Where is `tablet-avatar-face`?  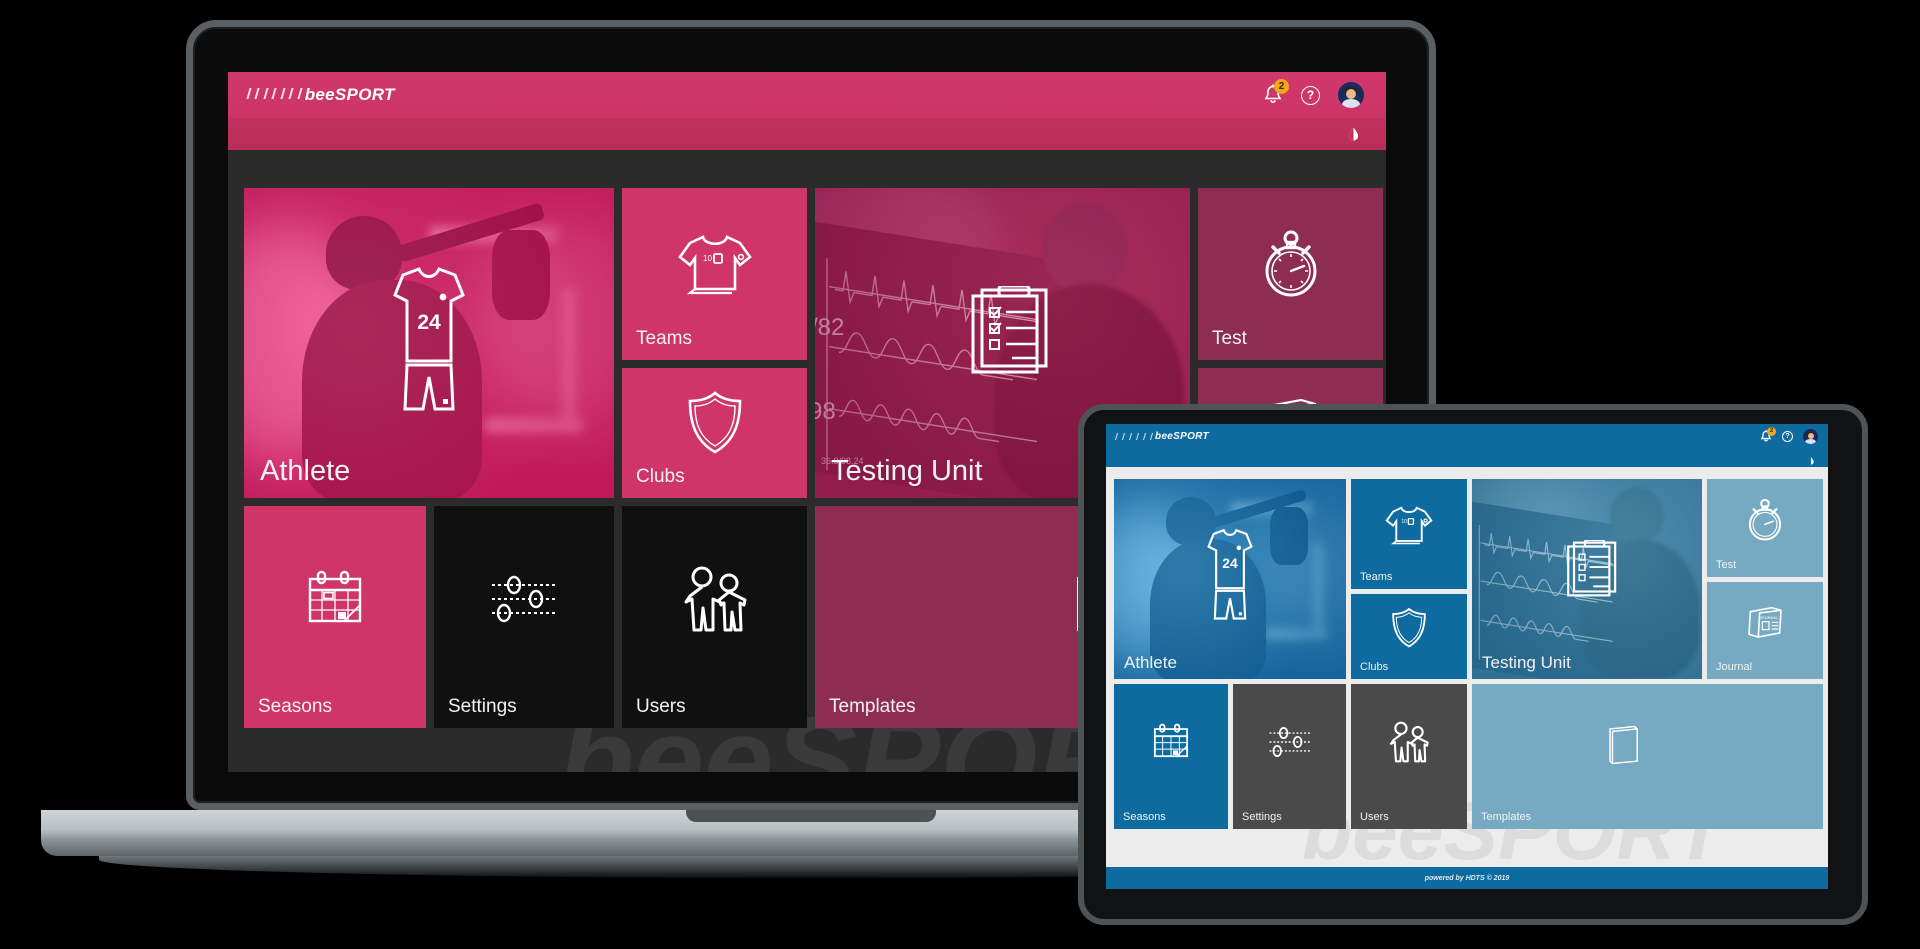 tablet-avatar-face is located at coordinates (1810, 435).